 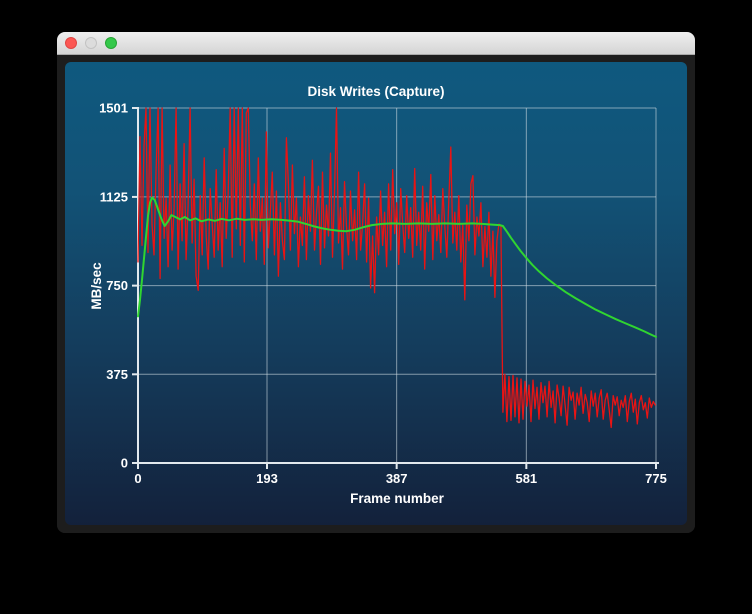 I want to click on titlebar, so click(x=376, y=43).